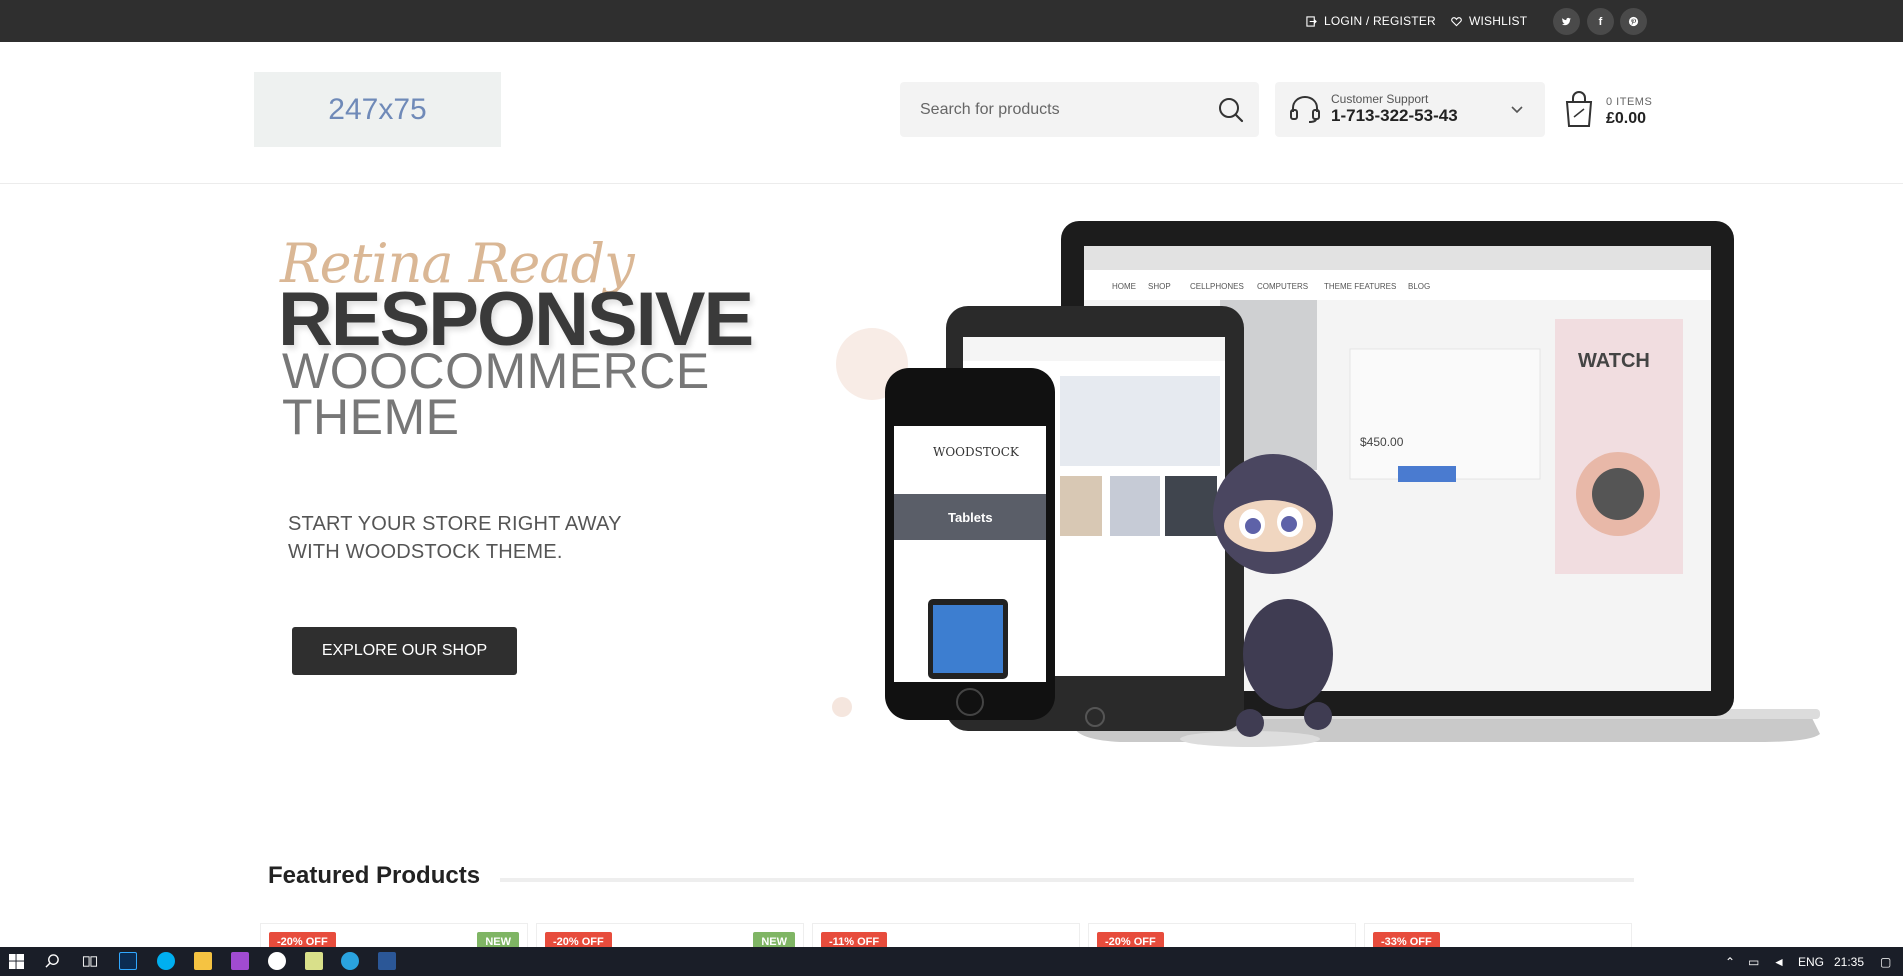 The height and width of the screenshot is (976, 1903). I want to click on support-phone: 1-713-322-53-43, so click(1394, 115).